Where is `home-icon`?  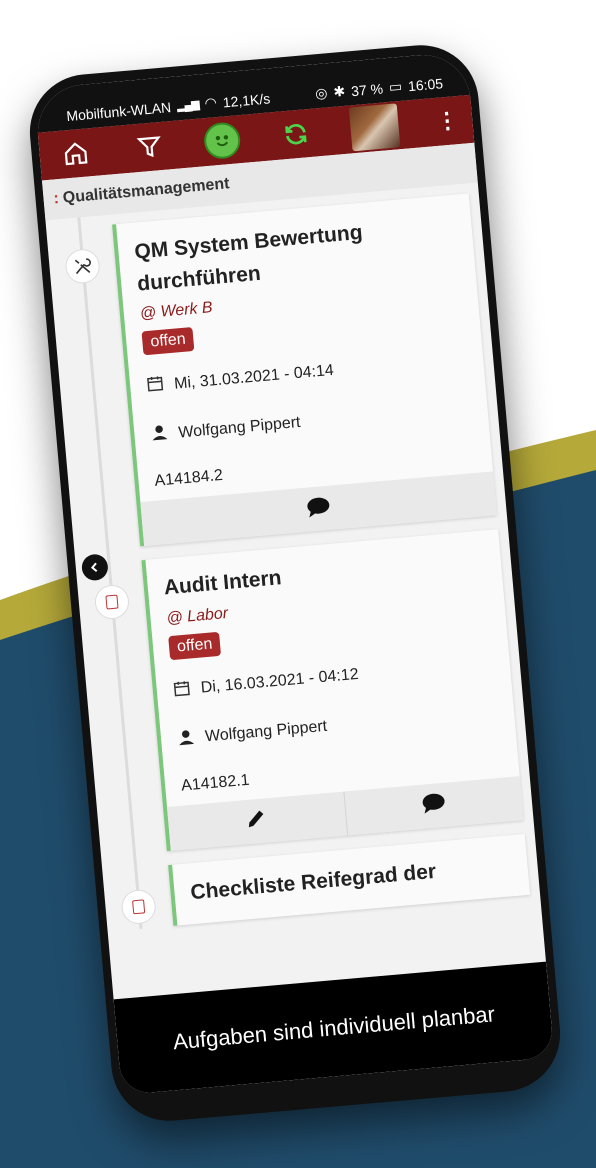 home-icon is located at coordinates (75, 153).